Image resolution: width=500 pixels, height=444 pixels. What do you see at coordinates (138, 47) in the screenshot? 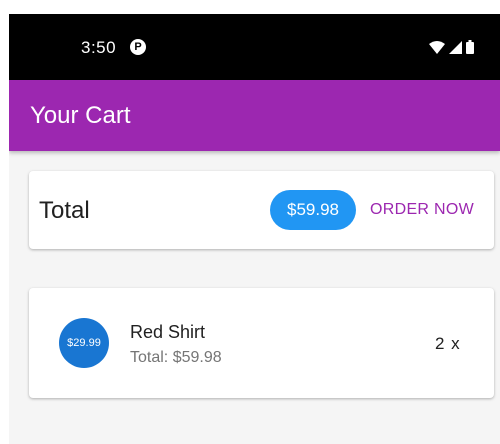
I see `pocket-casts-icon: P` at bounding box center [138, 47].